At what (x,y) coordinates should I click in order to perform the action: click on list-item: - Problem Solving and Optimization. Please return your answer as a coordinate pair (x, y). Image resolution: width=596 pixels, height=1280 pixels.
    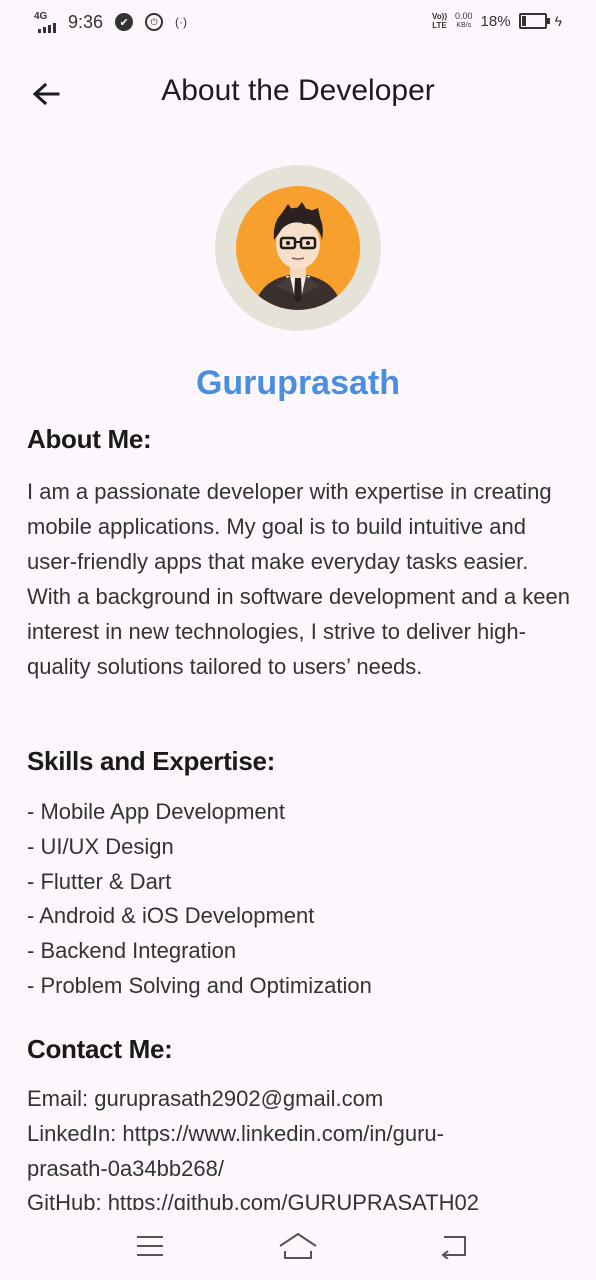
    Looking at the image, I should click on (199, 985).